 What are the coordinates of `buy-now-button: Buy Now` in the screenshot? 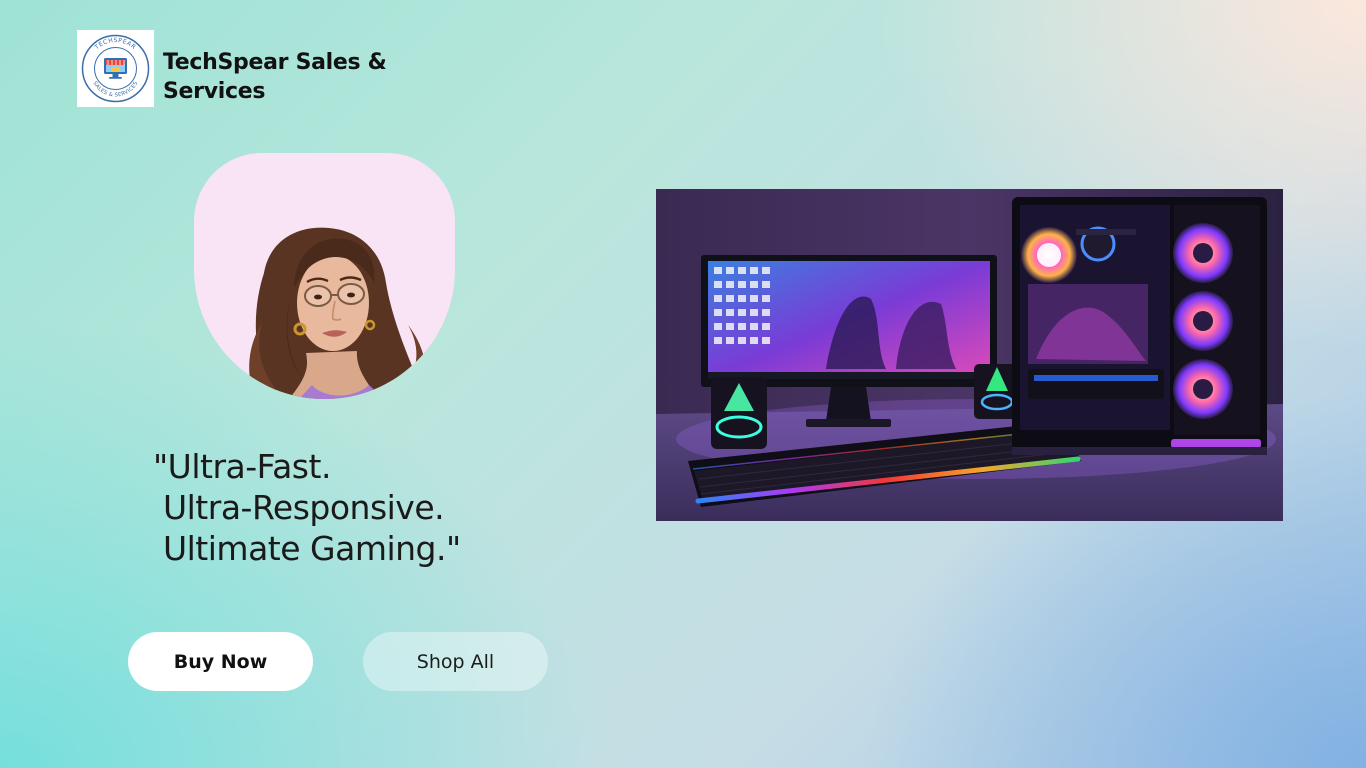 It's located at (220, 661).